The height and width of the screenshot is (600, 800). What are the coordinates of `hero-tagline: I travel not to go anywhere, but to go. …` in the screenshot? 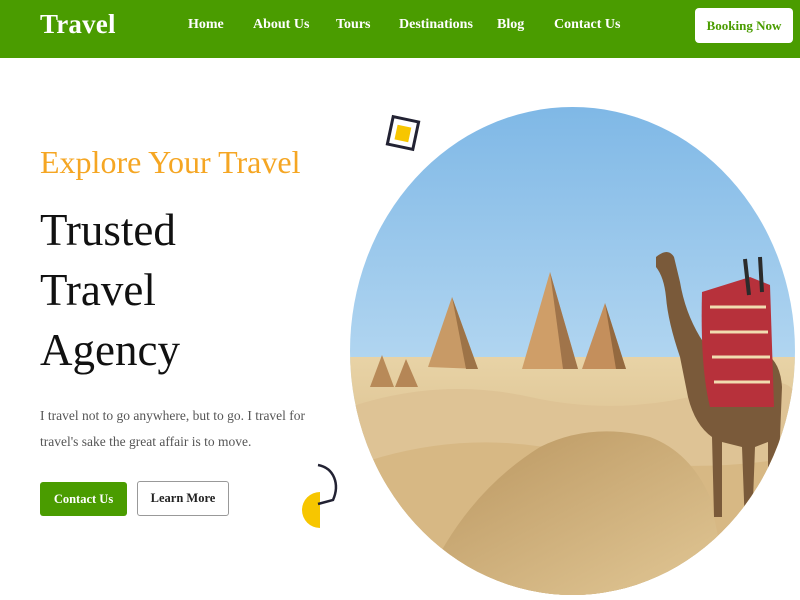 It's located at (173, 428).